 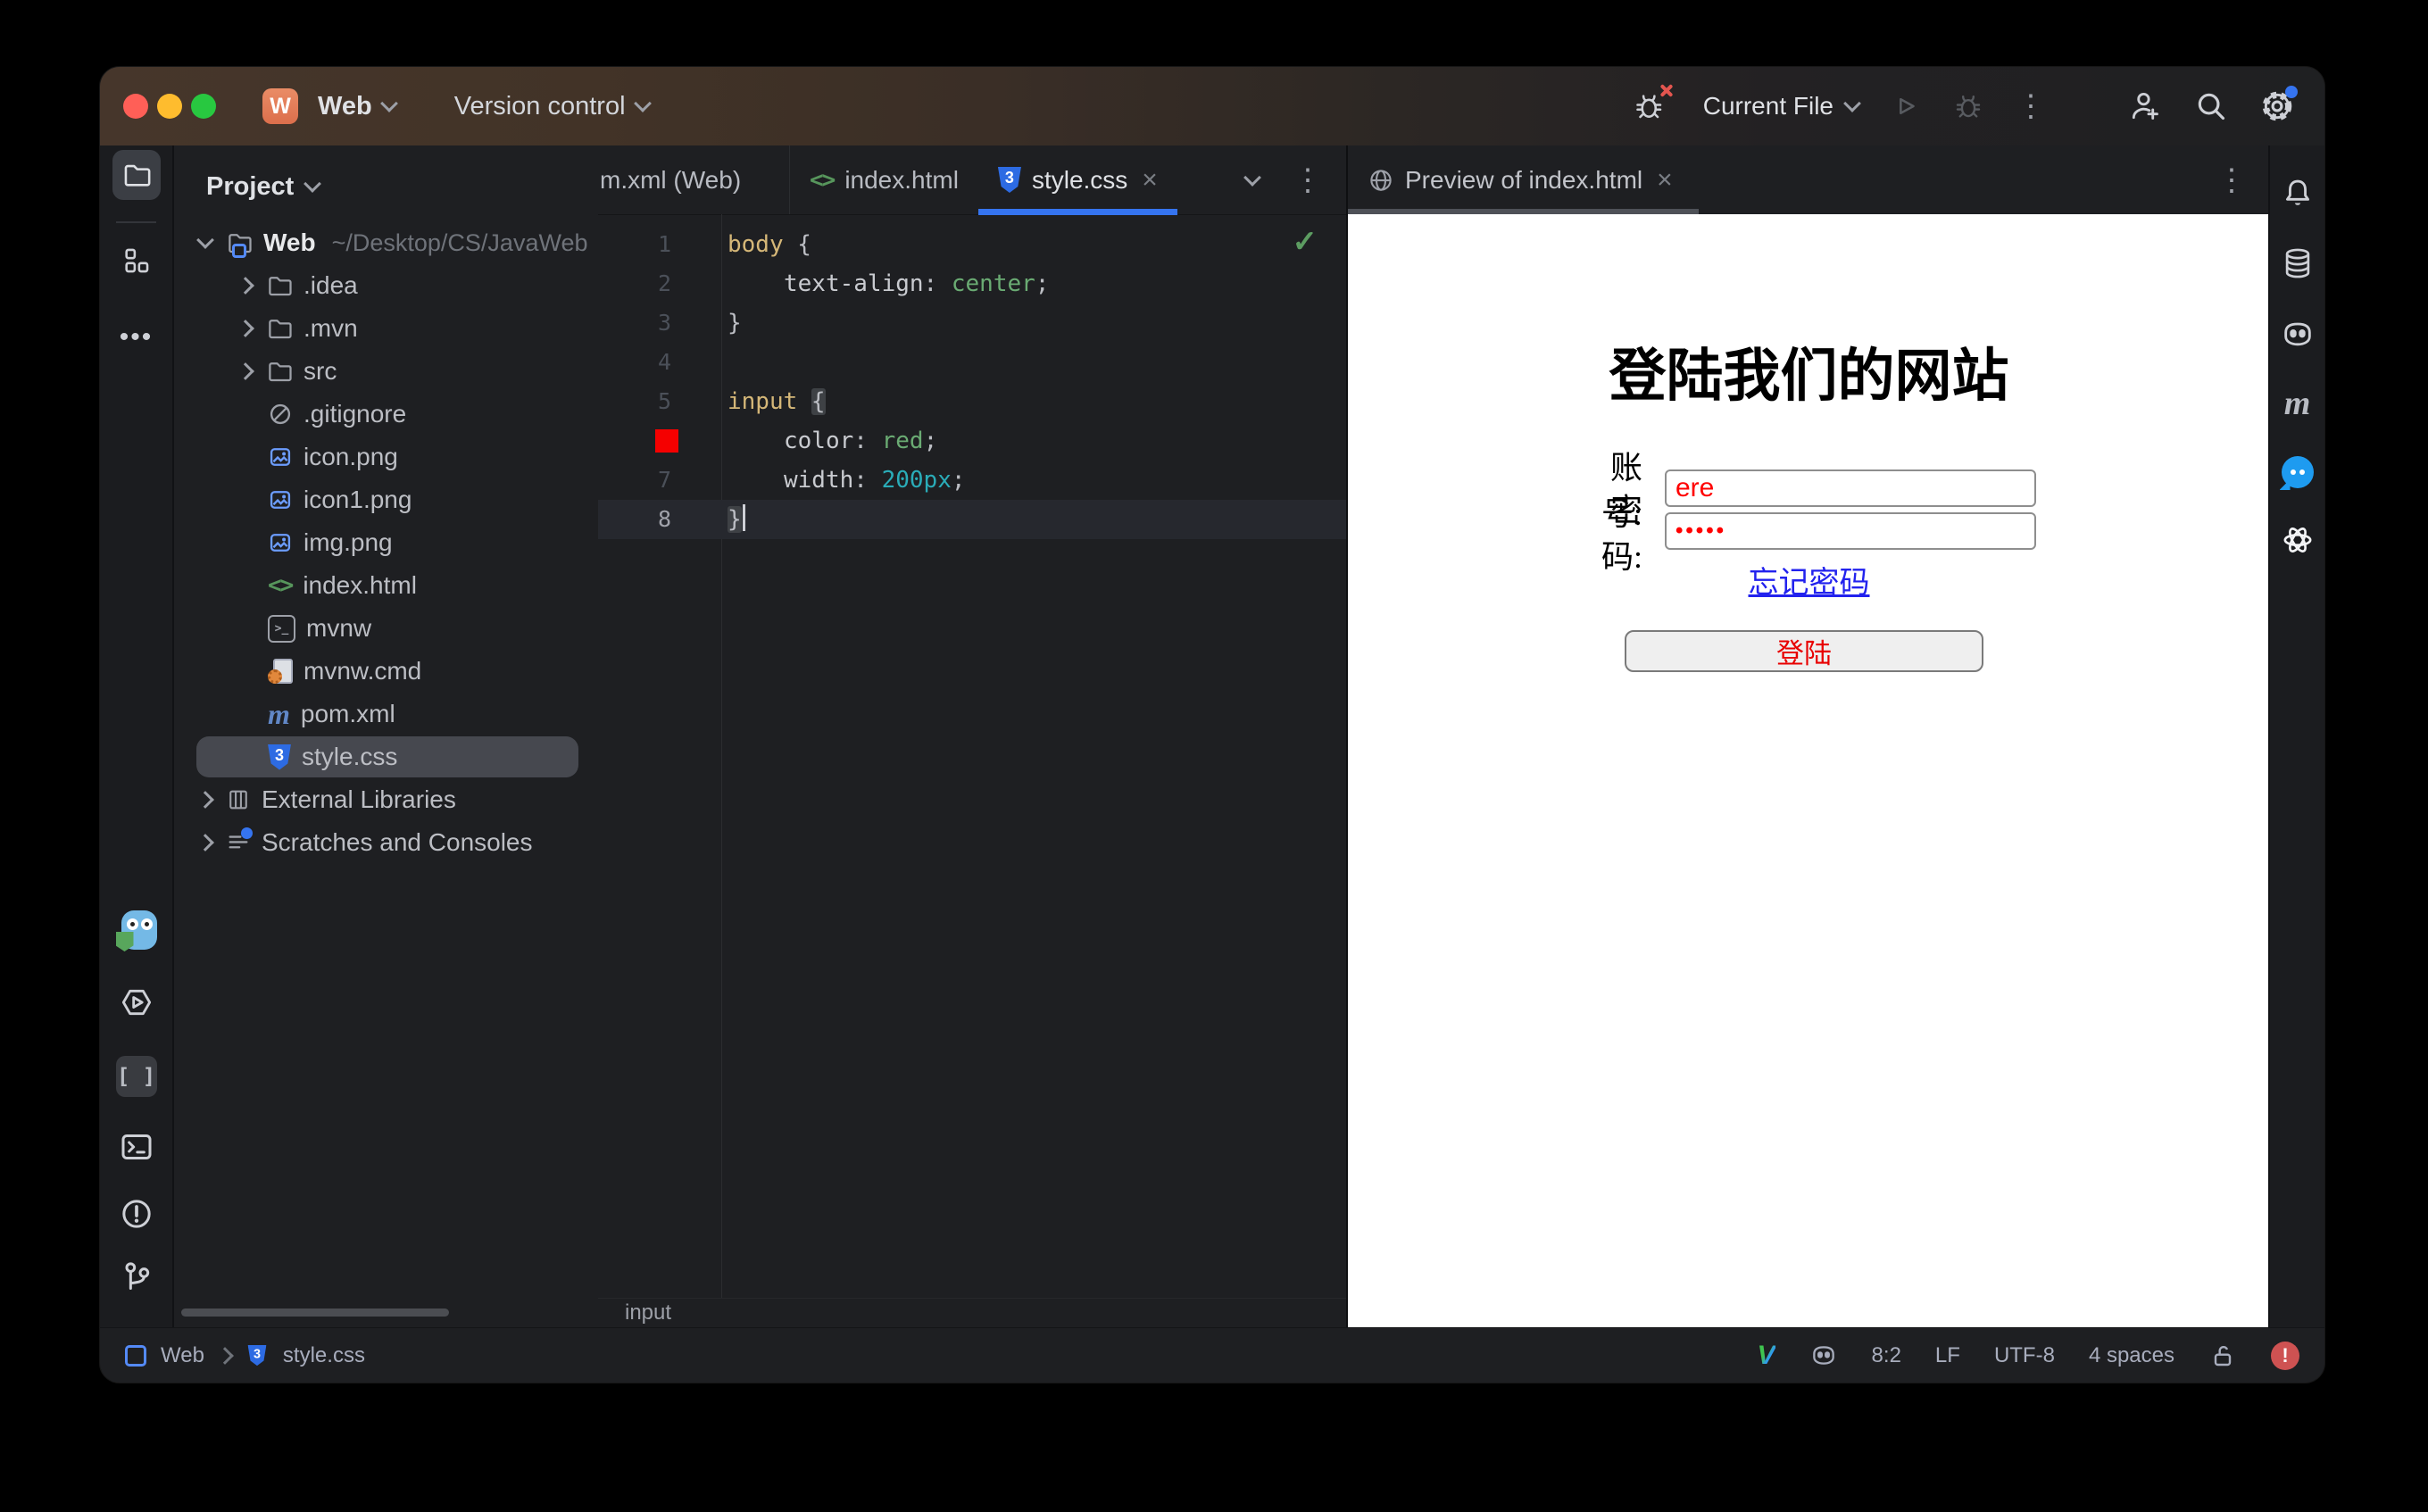 What do you see at coordinates (2297, 403) in the screenshot?
I see `maven-tool-window-button: m` at bounding box center [2297, 403].